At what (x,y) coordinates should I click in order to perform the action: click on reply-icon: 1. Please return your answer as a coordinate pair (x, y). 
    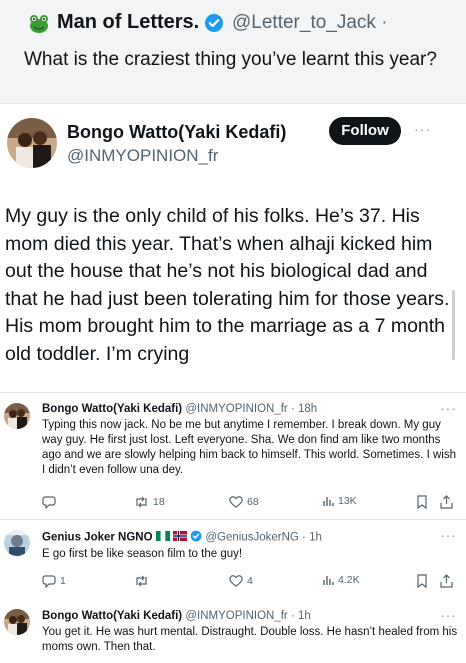
    Looking at the image, I should click on (54, 581).